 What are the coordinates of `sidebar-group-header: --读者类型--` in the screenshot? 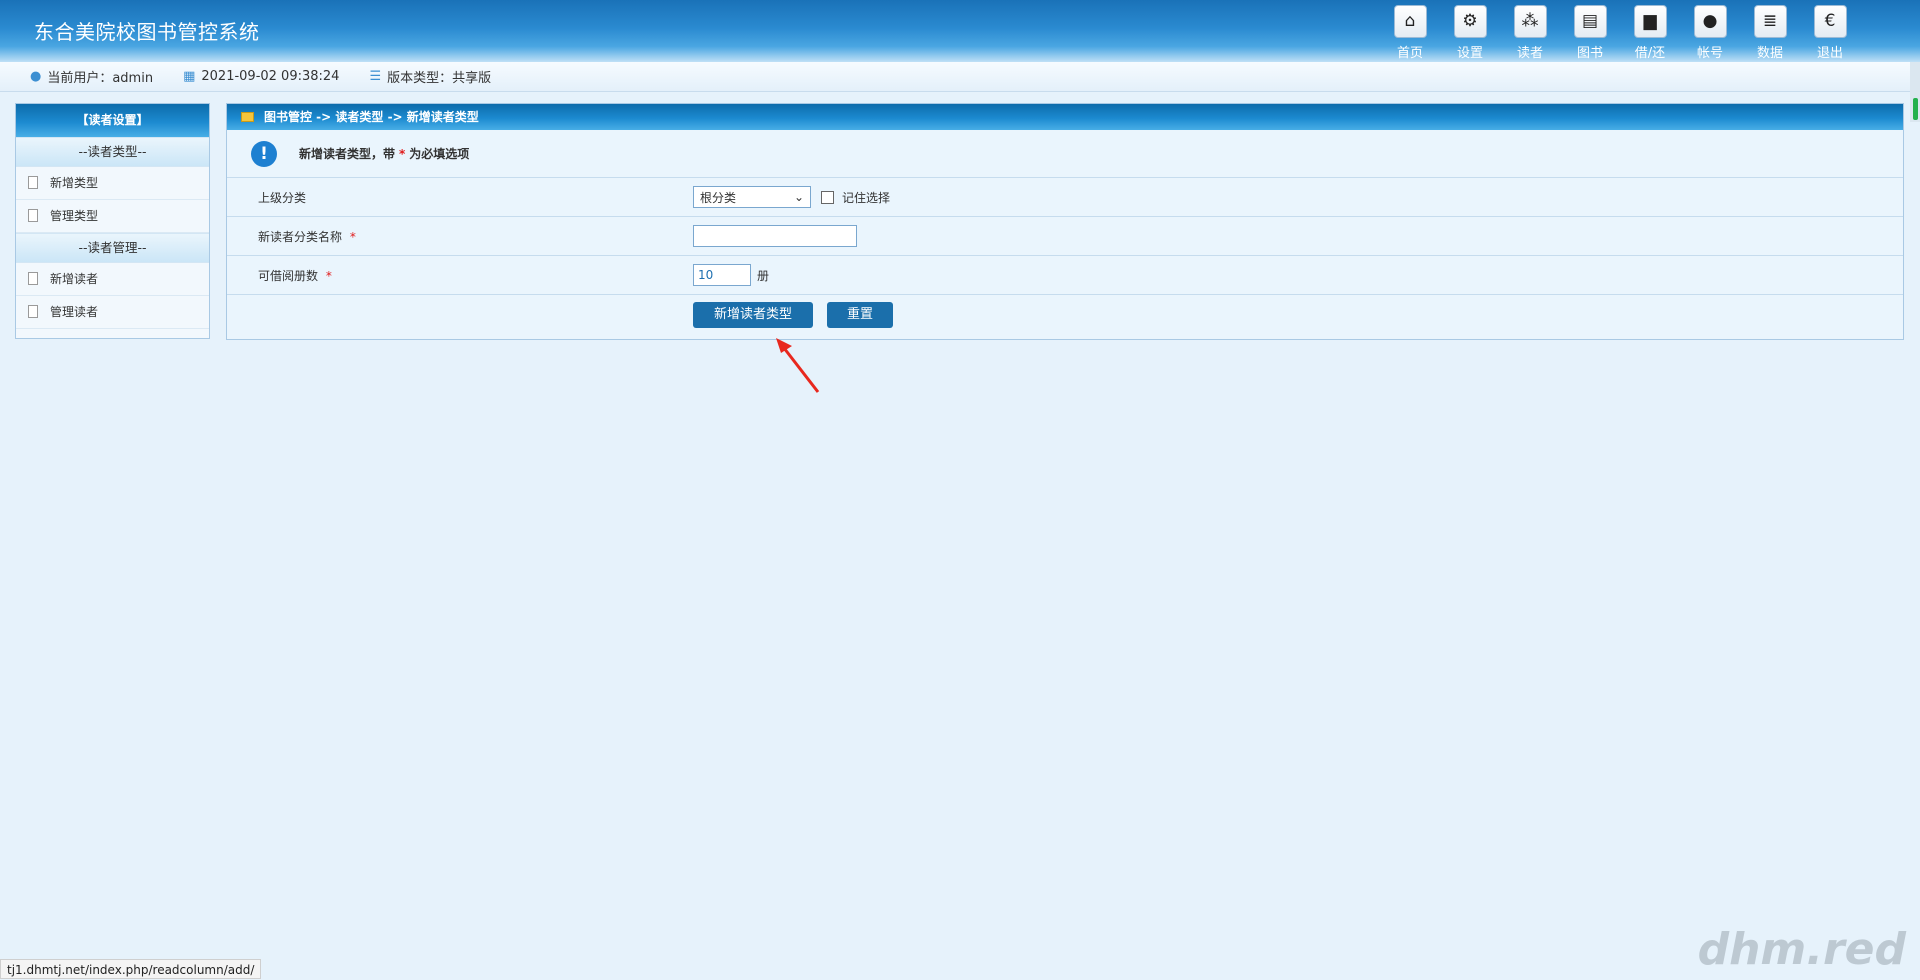 It's located at (112, 152).